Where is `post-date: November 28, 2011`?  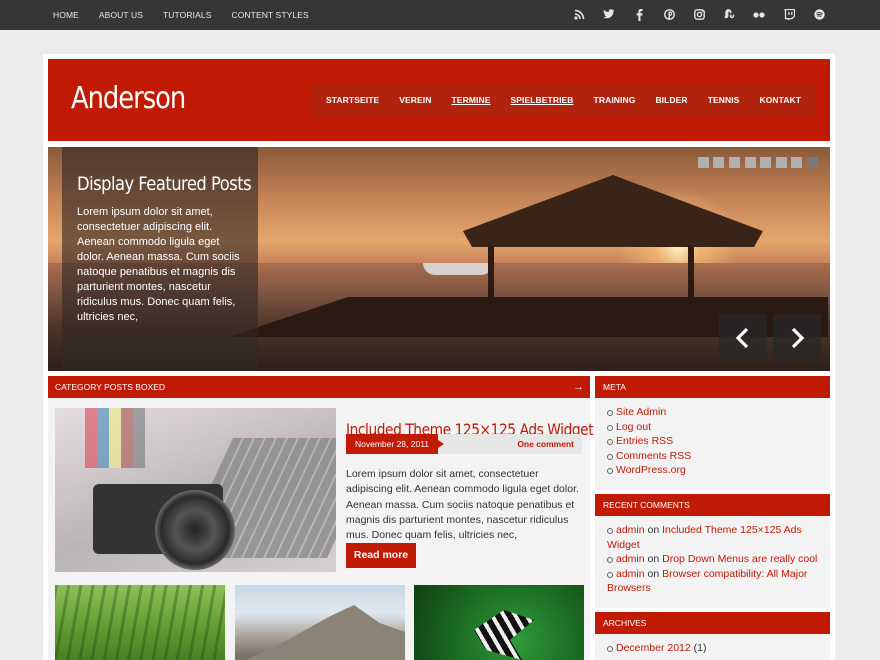 post-date: November 28, 2011 is located at coordinates (395, 444).